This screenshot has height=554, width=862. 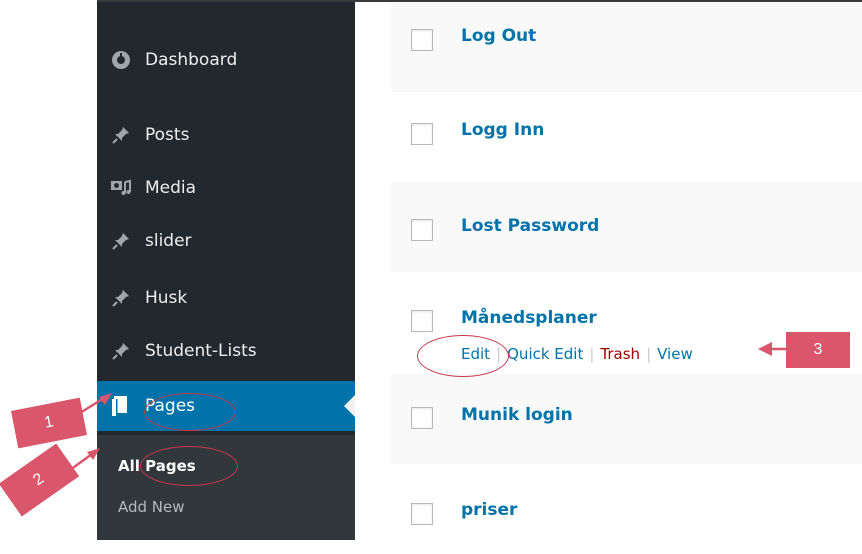 I want to click on sidebar-item-label: Dashboard, so click(x=191, y=60).